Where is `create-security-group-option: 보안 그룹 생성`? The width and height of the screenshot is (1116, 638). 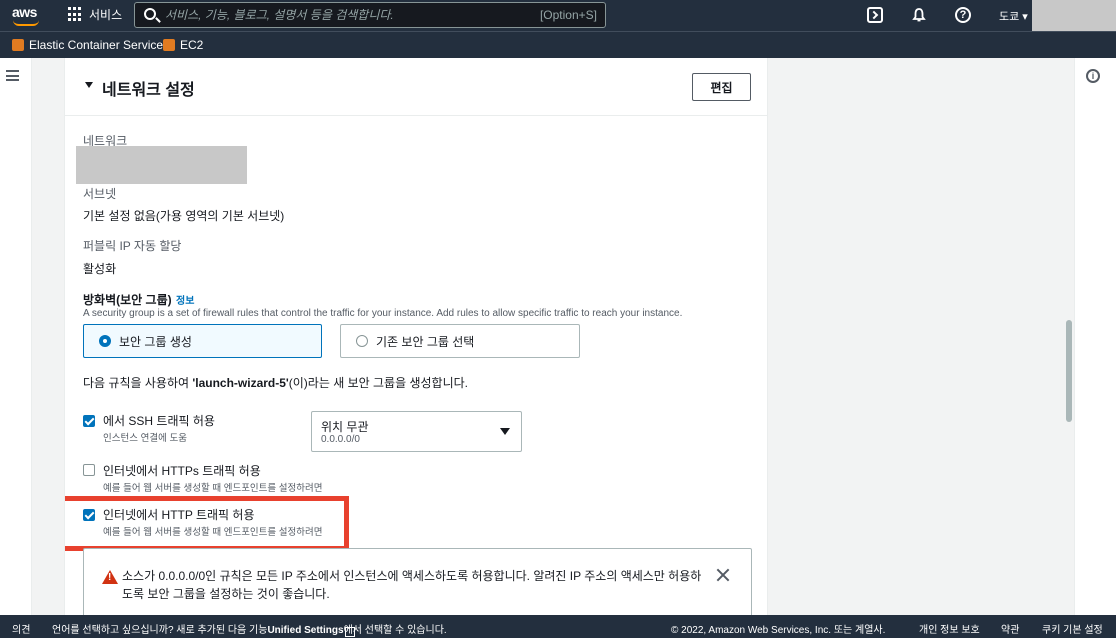
create-security-group-option: 보안 그룹 생성 is located at coordinates (202, 341).